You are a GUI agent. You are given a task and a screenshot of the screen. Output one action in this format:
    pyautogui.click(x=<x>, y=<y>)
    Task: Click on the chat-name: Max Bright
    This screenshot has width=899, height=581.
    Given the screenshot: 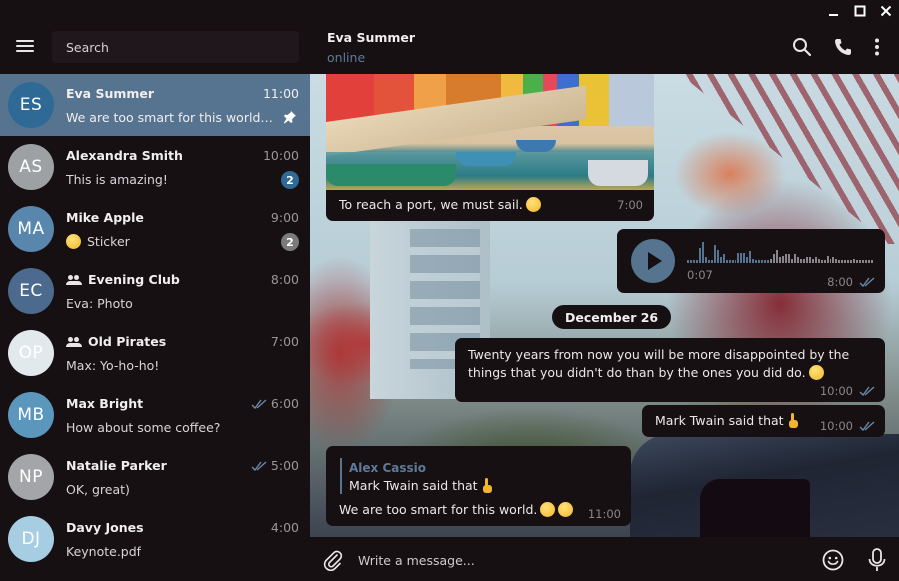 What is the action you would take?
    pyautogui.click(x=105, y=403)
    